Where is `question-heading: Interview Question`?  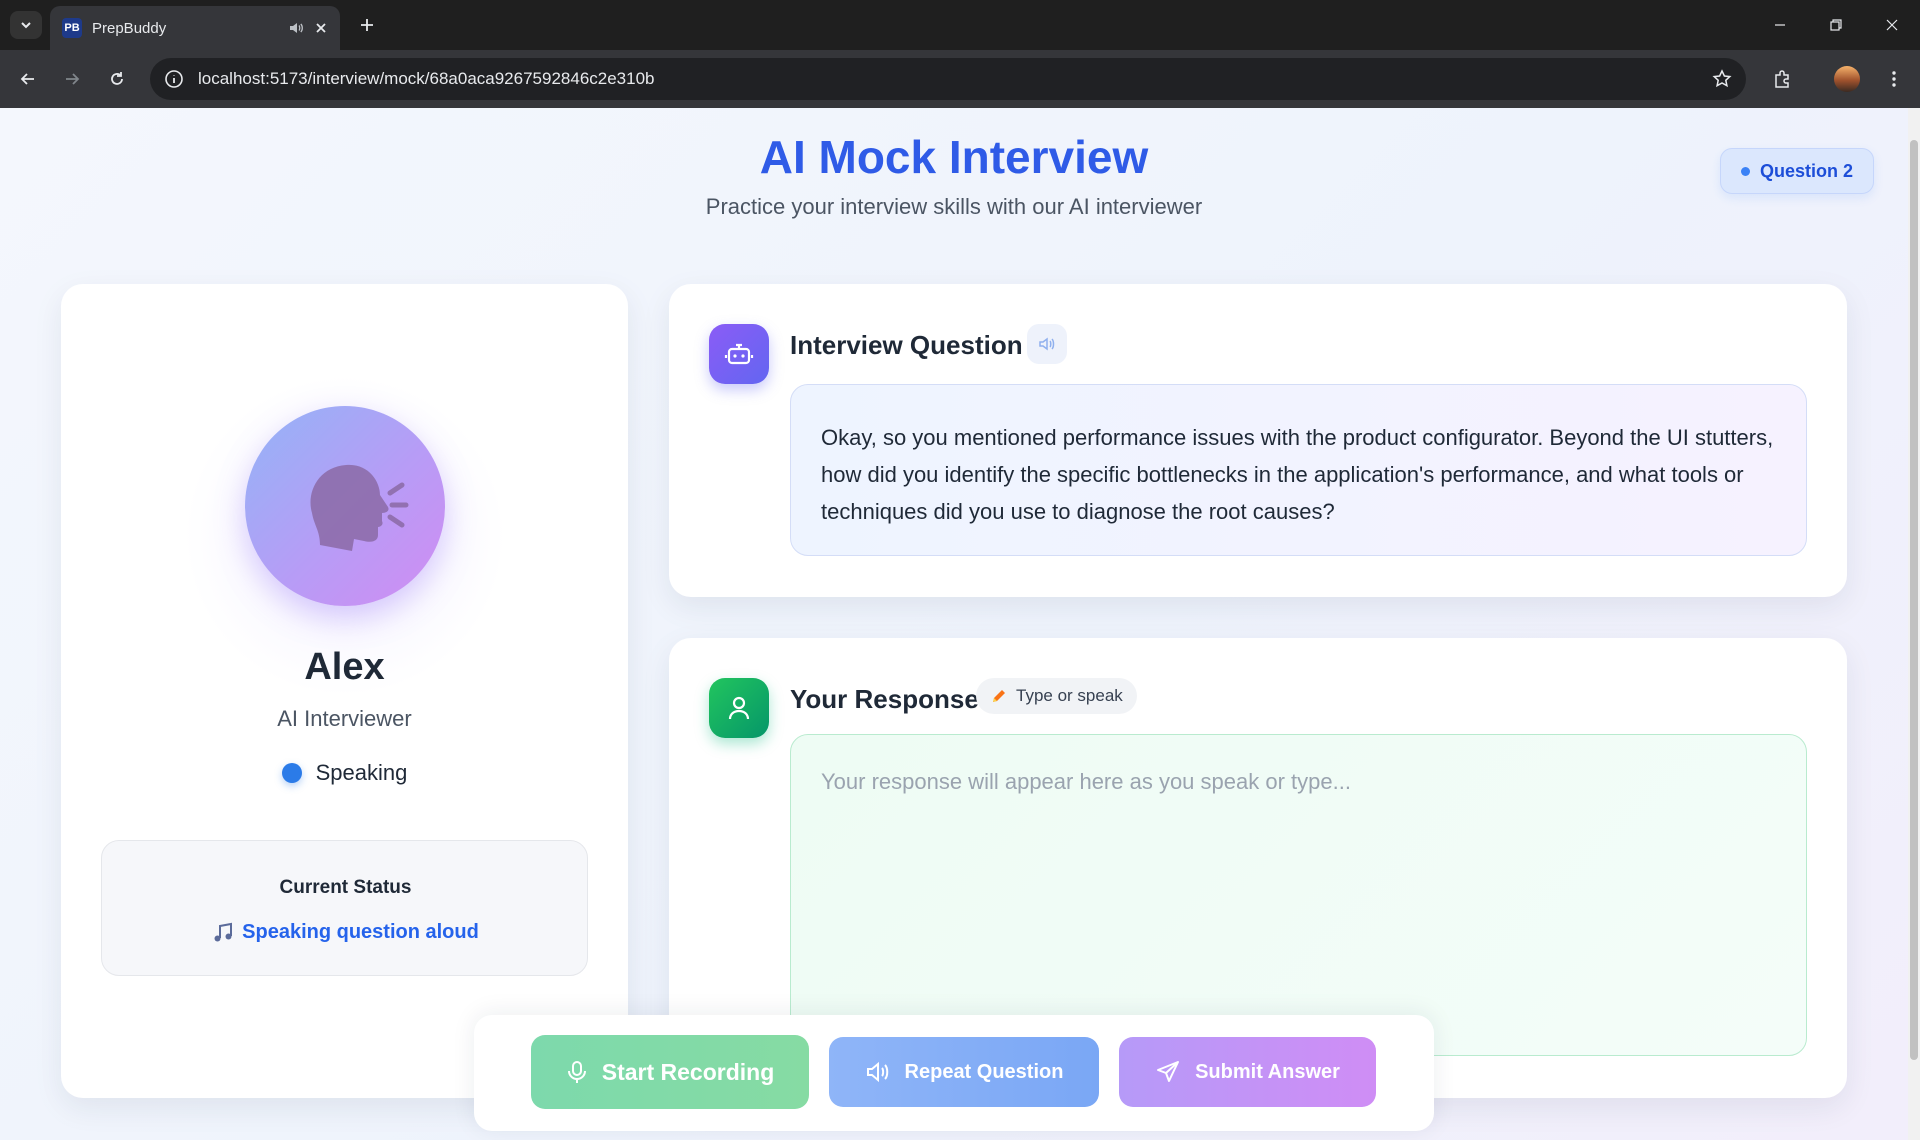
question-heading: Interview Question is located at coordinates (906, 345).